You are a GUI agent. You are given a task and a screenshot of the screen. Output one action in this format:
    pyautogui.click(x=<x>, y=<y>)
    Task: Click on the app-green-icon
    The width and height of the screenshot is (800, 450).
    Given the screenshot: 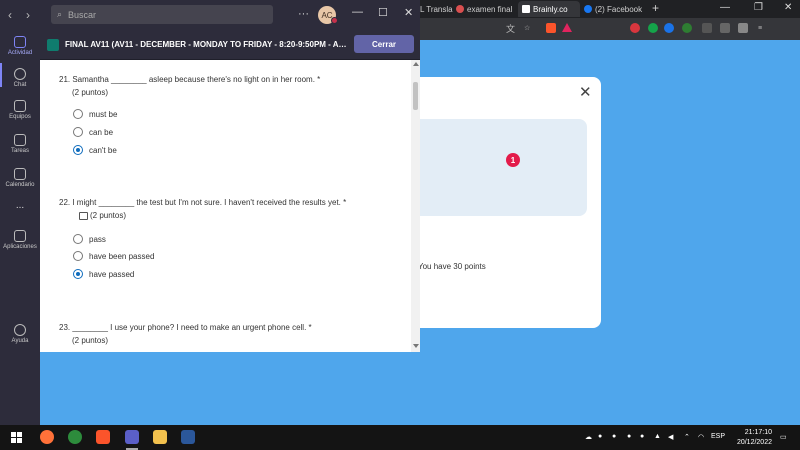 What is the action you would take?
    pyautogui.click(x=75, y=437)
    